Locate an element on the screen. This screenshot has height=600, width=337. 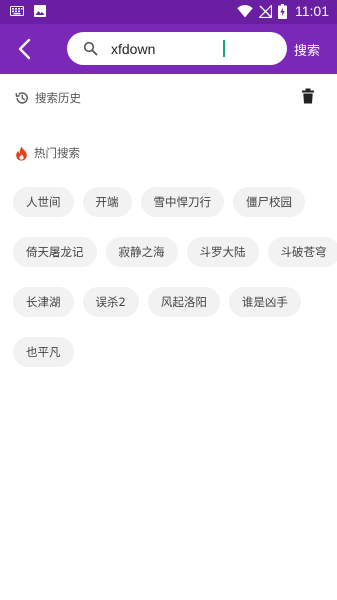
hot-tag: 误杀2 is located at coordinates (110, 302).